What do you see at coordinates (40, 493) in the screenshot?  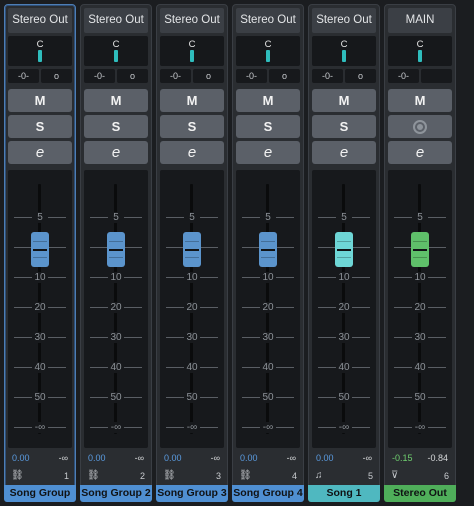 I see `channel-name: Song Group` at bounding box center [40, 493].